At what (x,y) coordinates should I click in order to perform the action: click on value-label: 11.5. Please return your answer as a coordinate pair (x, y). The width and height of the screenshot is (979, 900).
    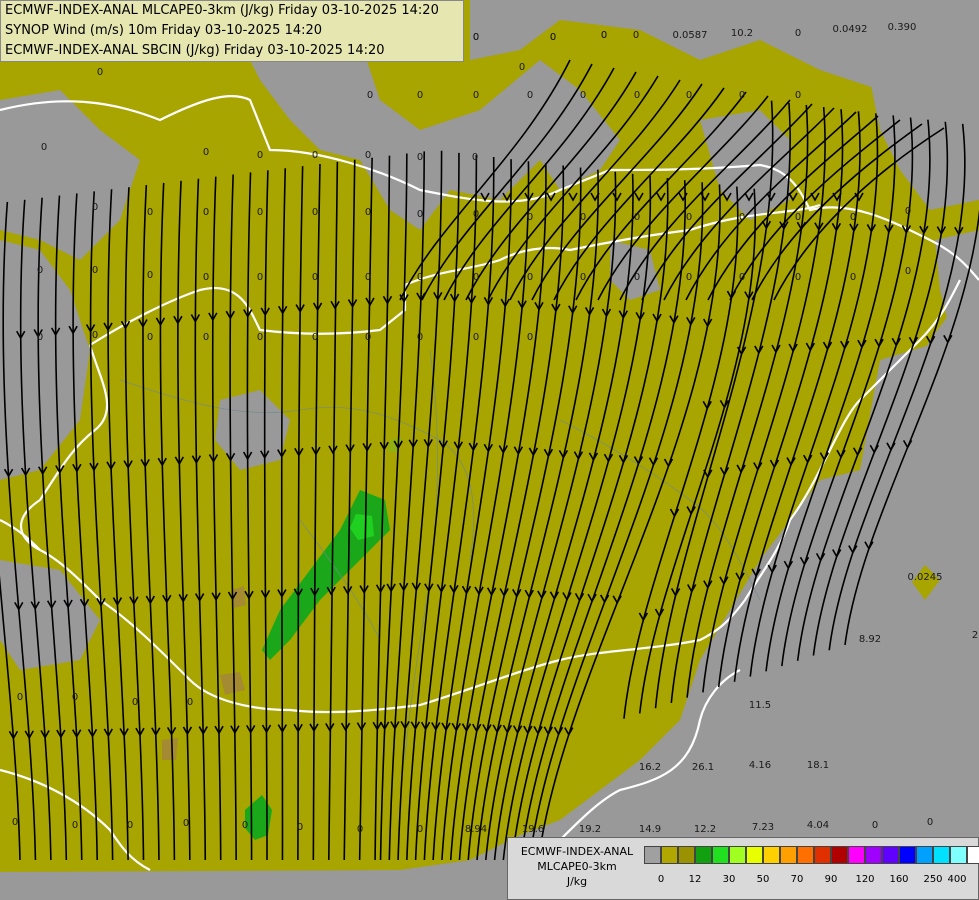
    Looking at the image, I should click on (760, 705).